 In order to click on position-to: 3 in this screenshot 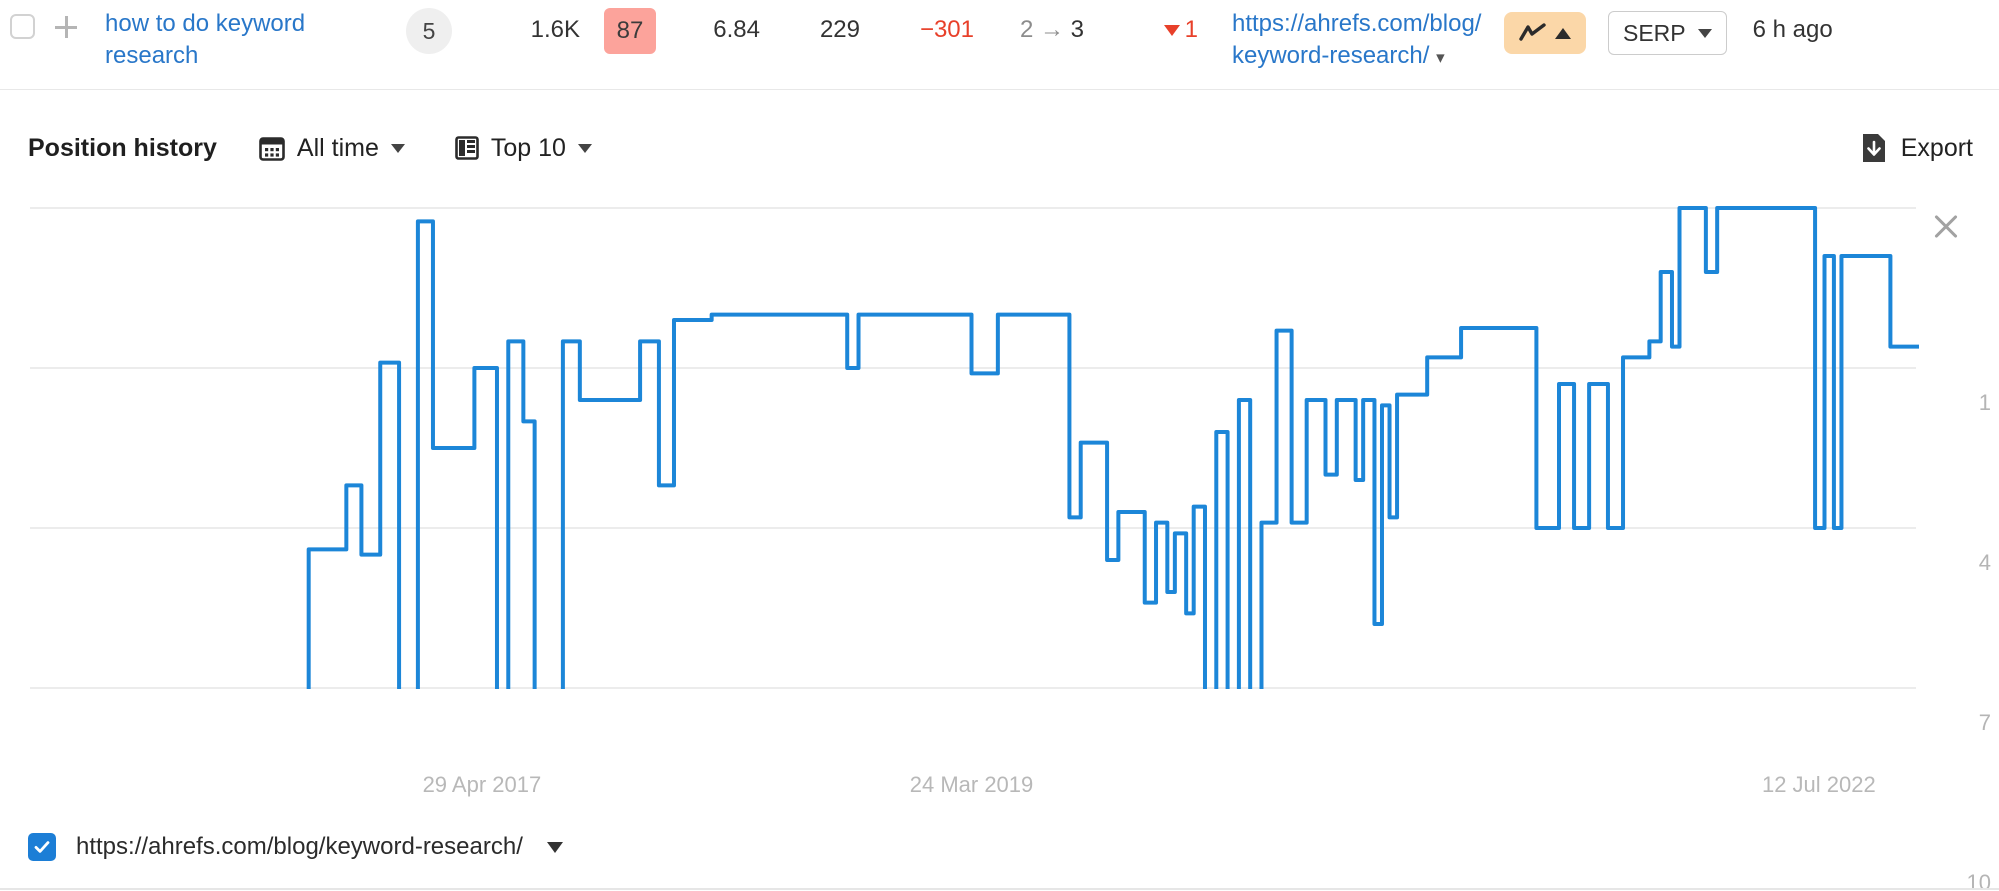, I will do `click(1077, 29)`.